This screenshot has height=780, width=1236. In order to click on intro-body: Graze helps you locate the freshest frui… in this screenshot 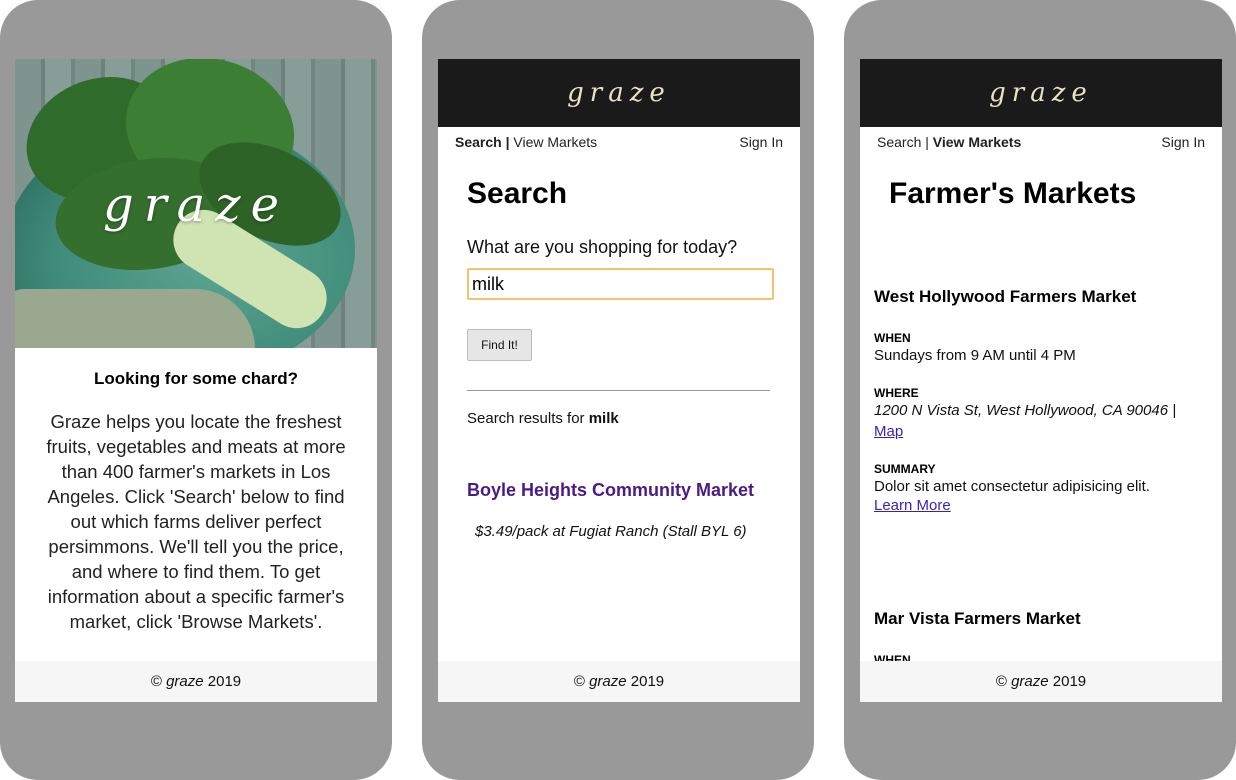, I will do `click(196, 521)`.